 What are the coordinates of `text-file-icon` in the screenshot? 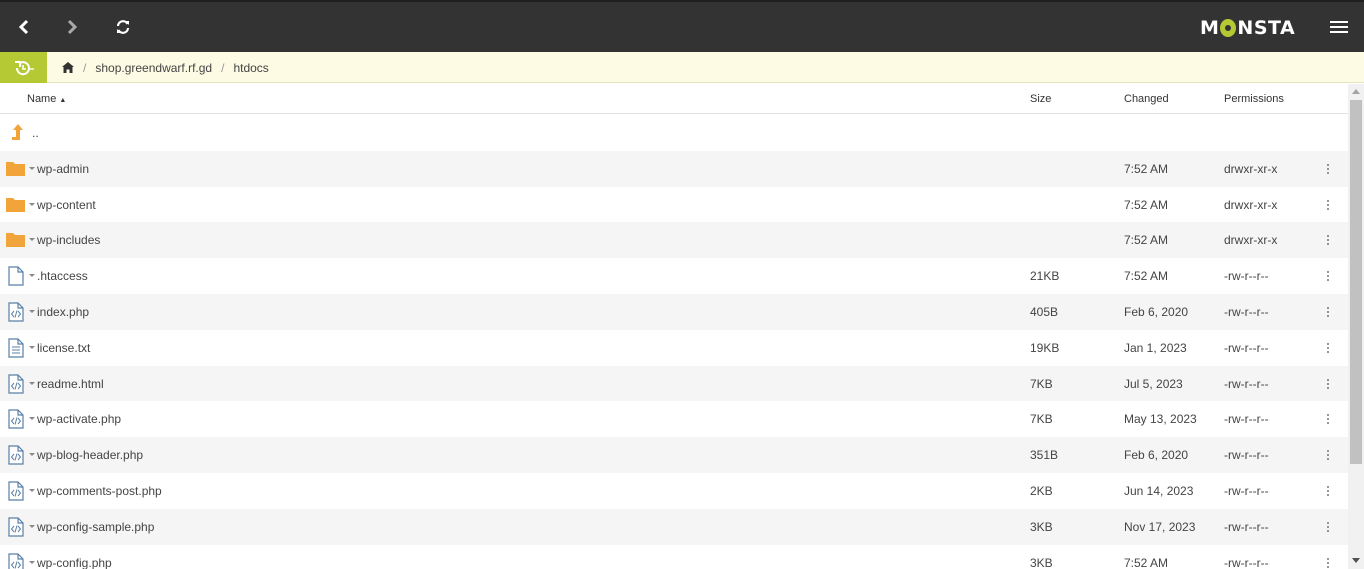 It's located at (16, 348).